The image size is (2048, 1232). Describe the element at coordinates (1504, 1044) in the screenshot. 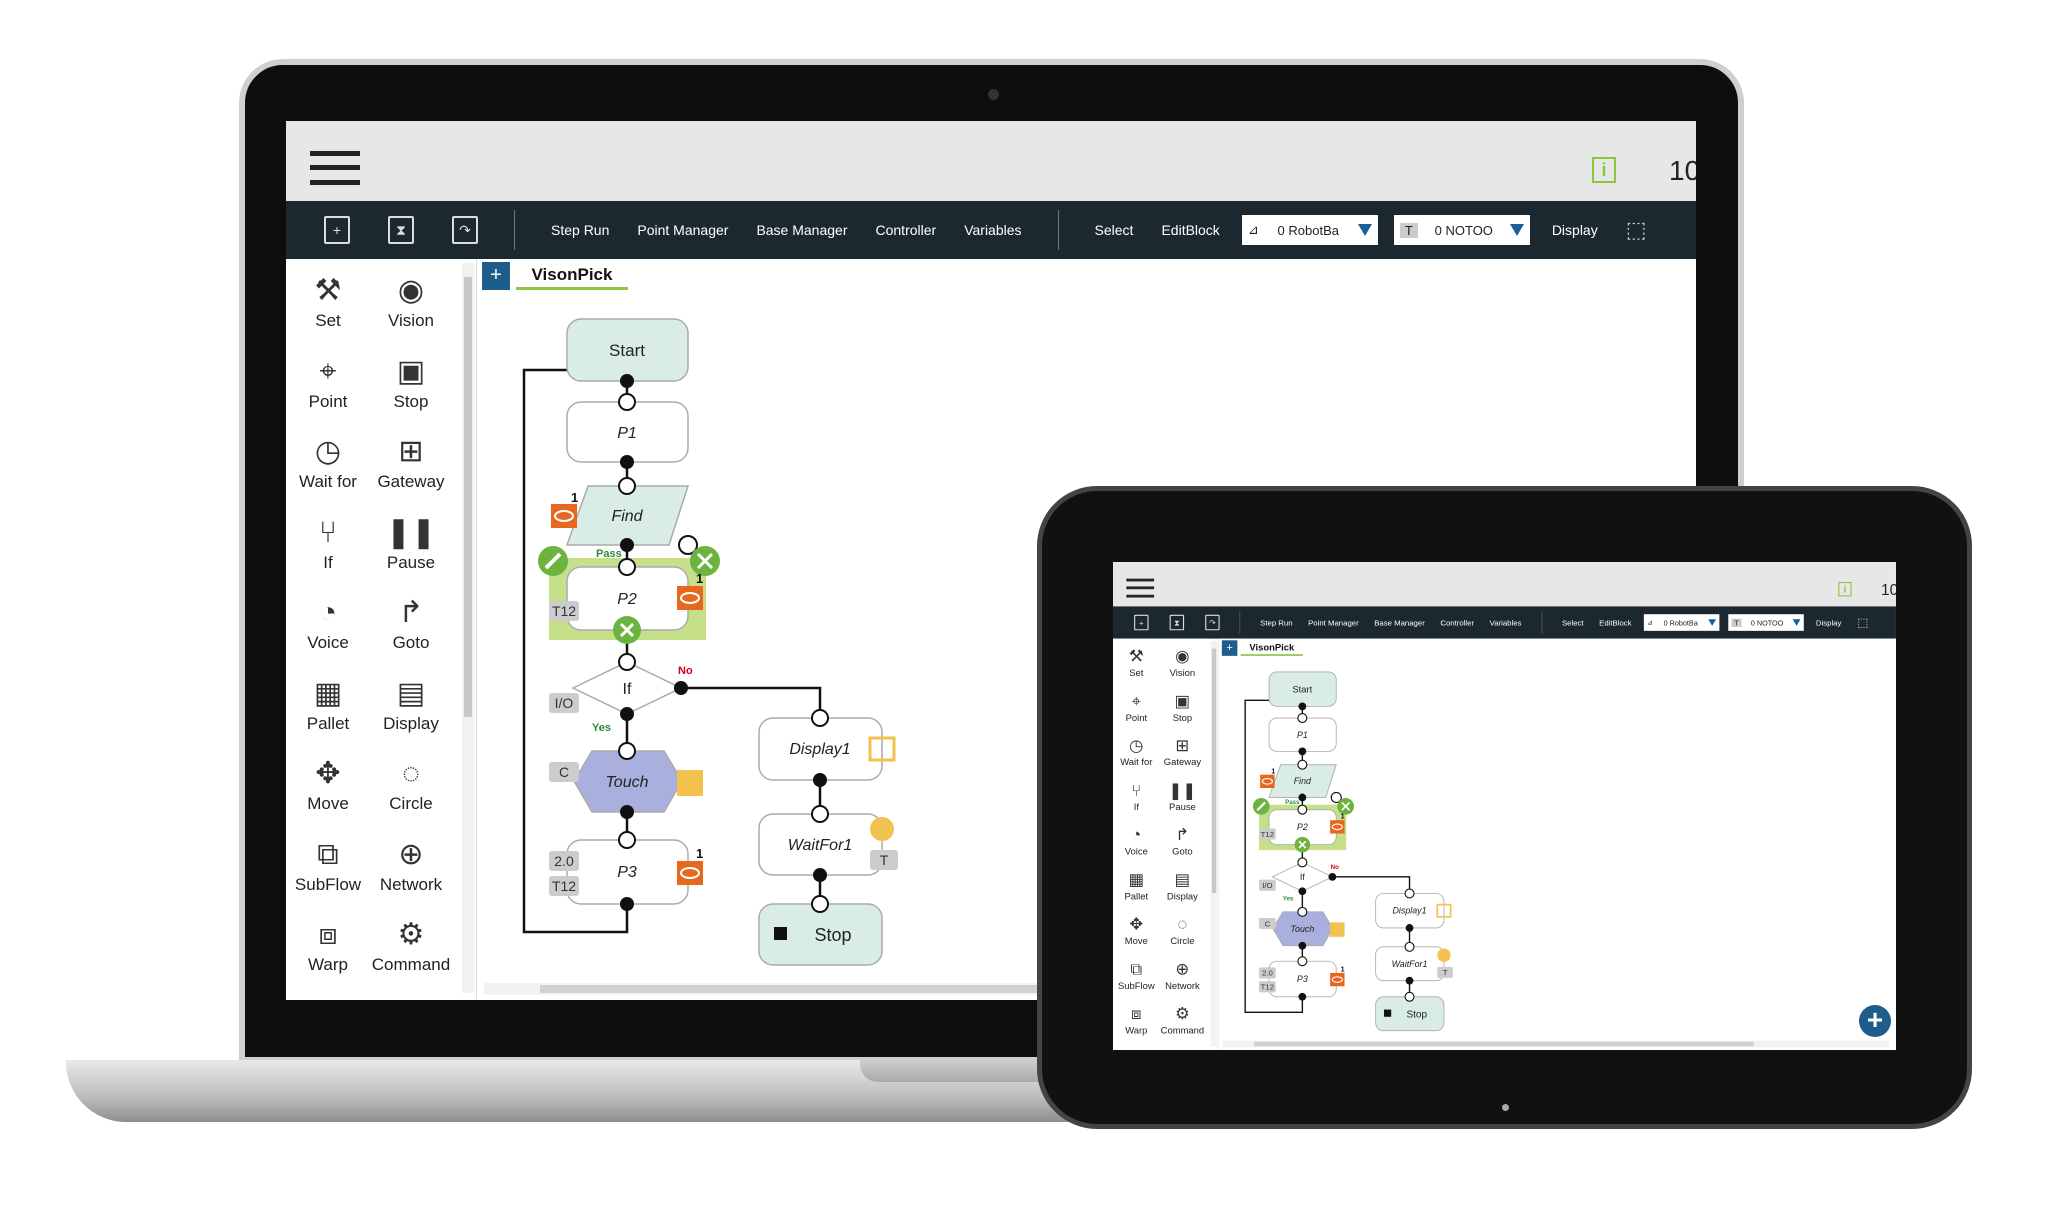

I see `scrollbar-thumb` at that location.